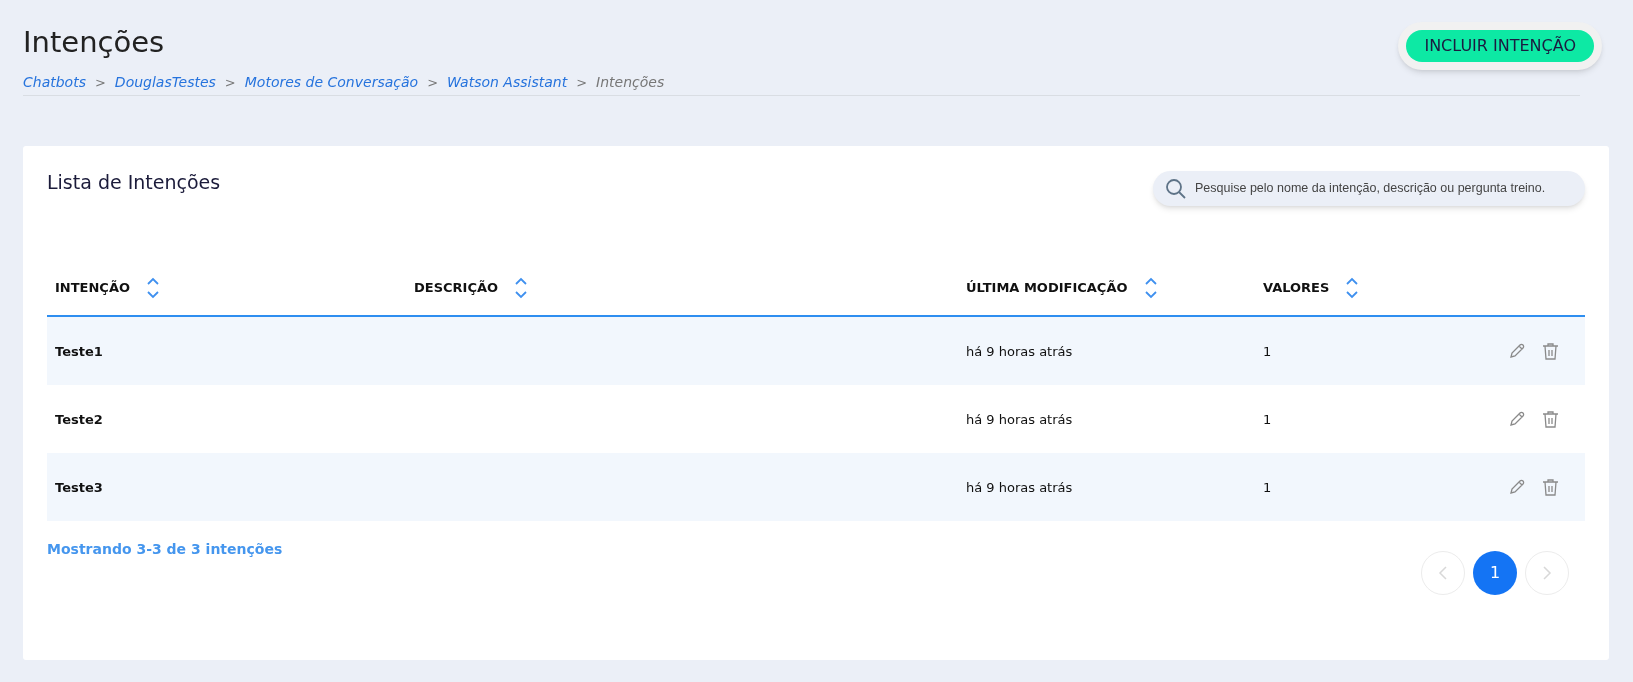  Describe the element at coordinates (1500, 46) in the screenshot. I see `add-intent-button: INCLUIR INTENÇÃO` at that location.